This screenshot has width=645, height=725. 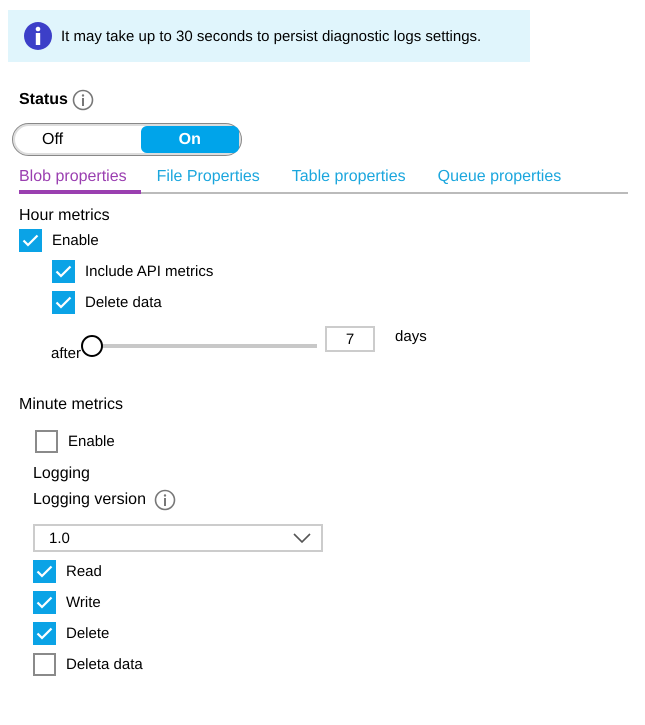 I want to click on chevron-icon, so click(x=302, y=538).